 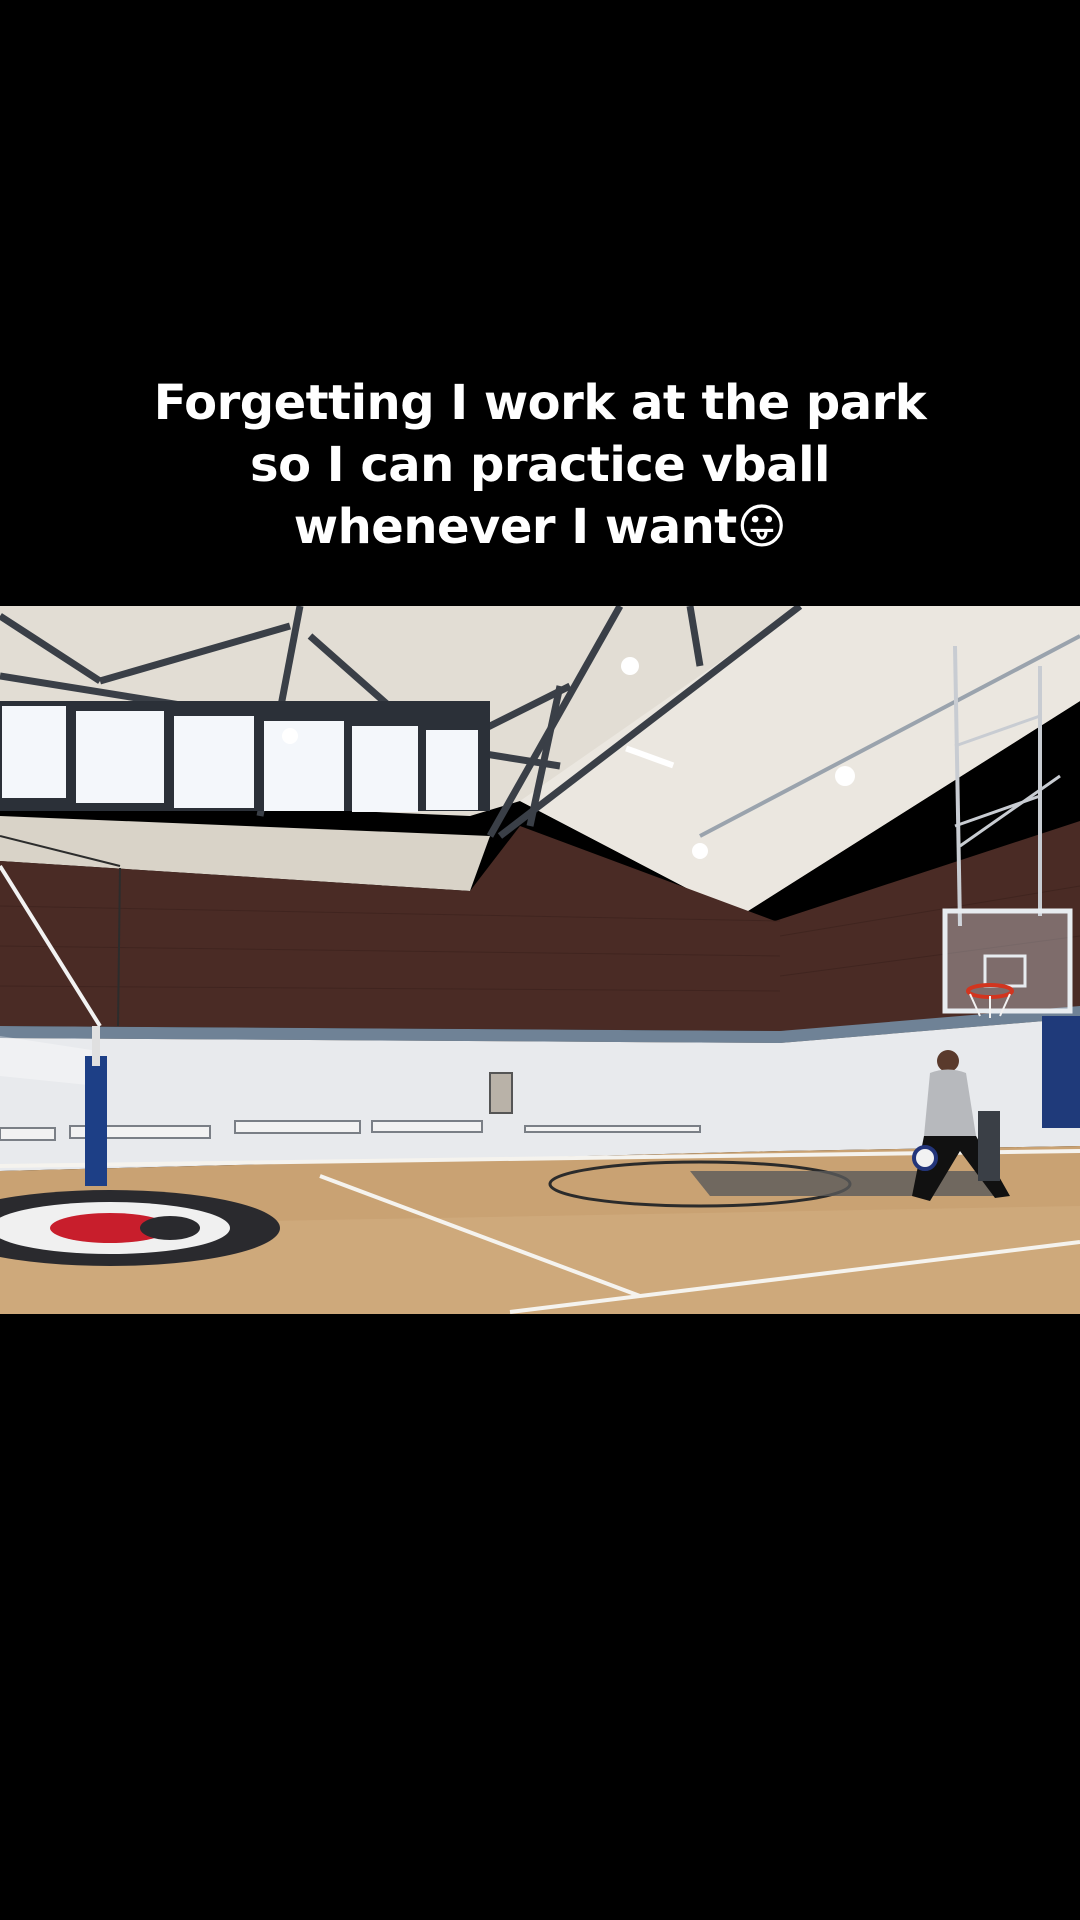 I want to click on caption-line-1: Forgetting I work at the park, so click(x=540, y=403).